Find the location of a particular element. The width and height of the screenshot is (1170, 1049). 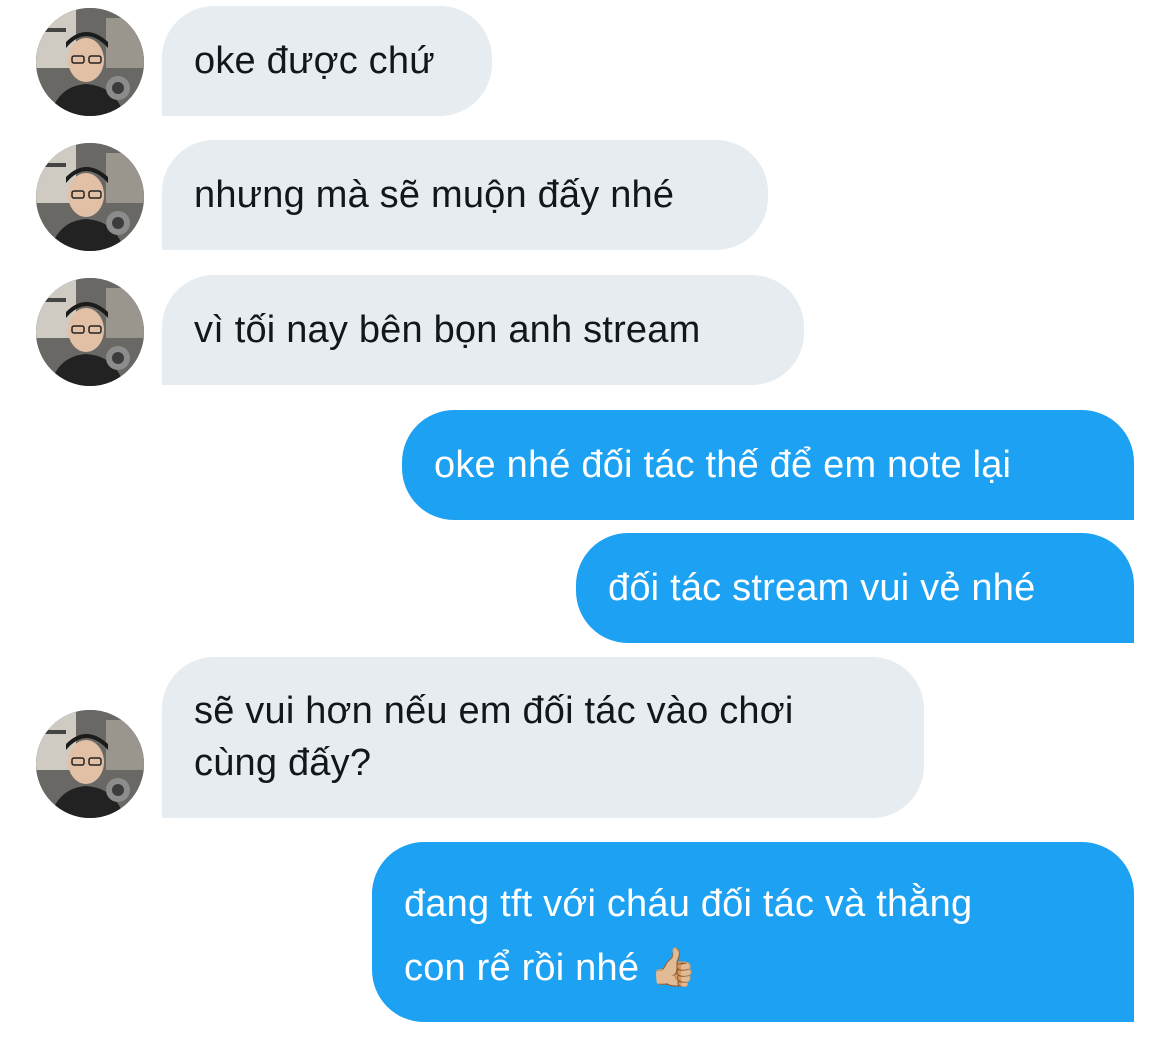

message-text: đối tác stream vui vẻ nhé is located at coordinates (822, 588).